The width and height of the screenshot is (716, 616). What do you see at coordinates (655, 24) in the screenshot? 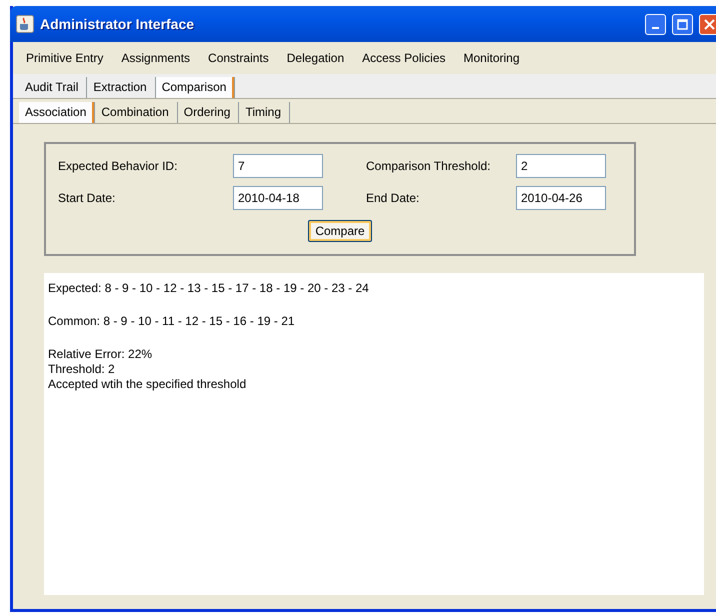
I see `minimize-button` at bounding box center [655, 24].